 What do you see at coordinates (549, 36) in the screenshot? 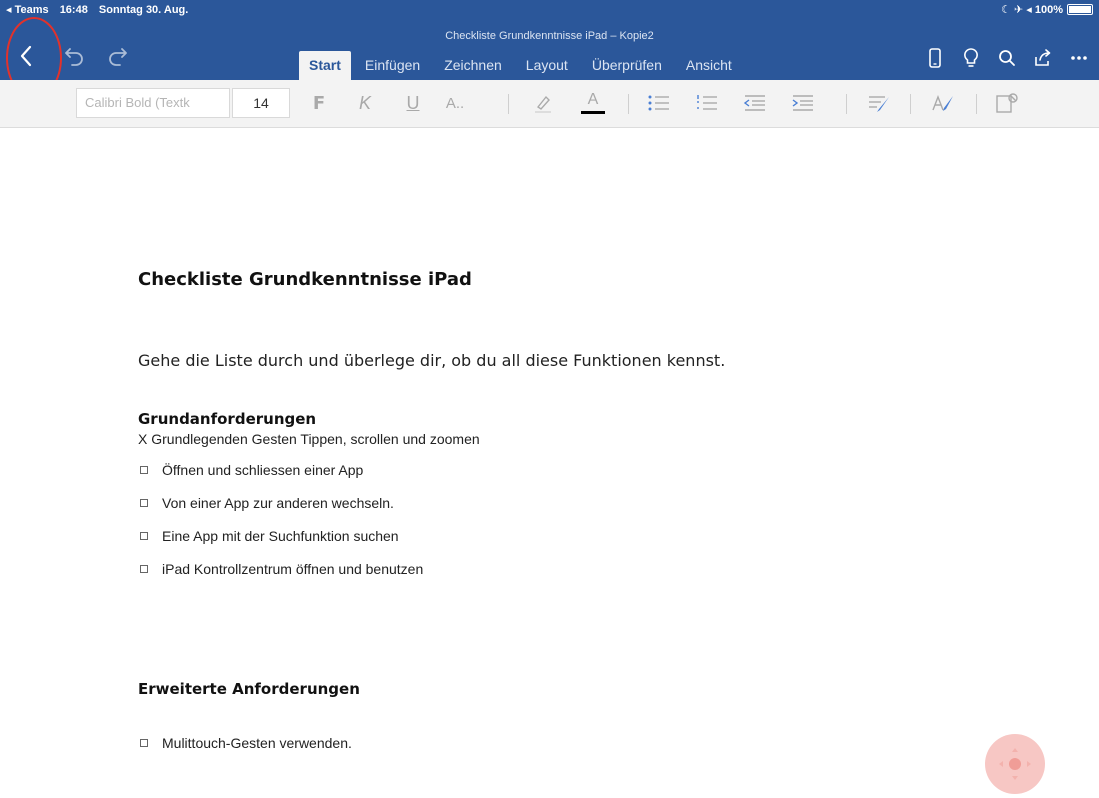
I see `document-title: Checkliste Grundkenntnisse iPad – Kopie2` at bounding box center [549, 36].